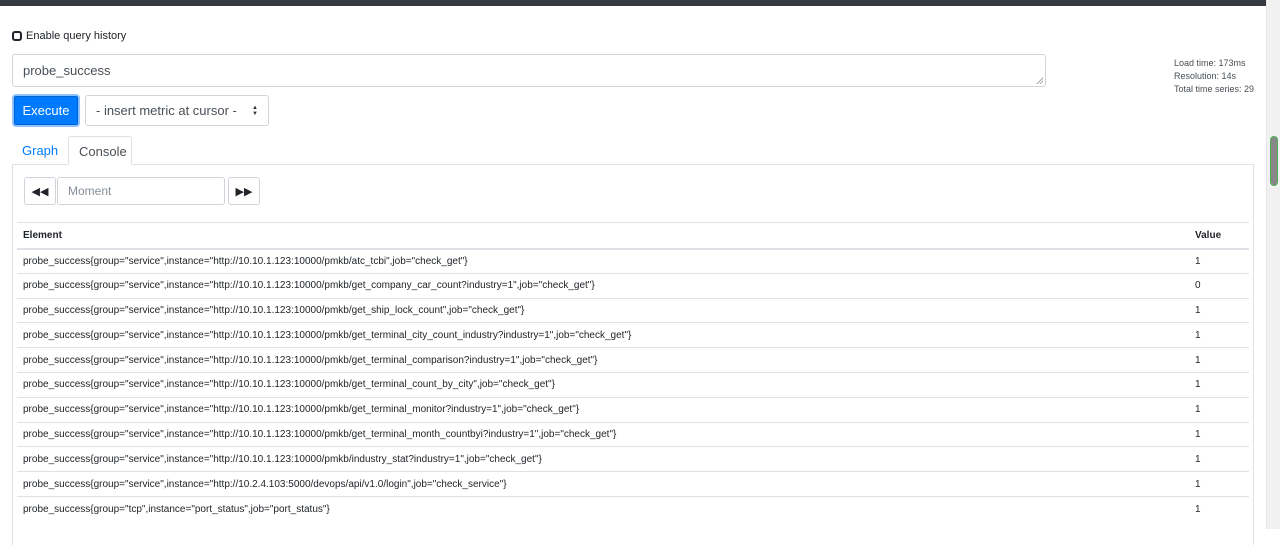 This screenshot has height=545, width=1280. I want to click on tab-graph: Graph, so click(40, 150).